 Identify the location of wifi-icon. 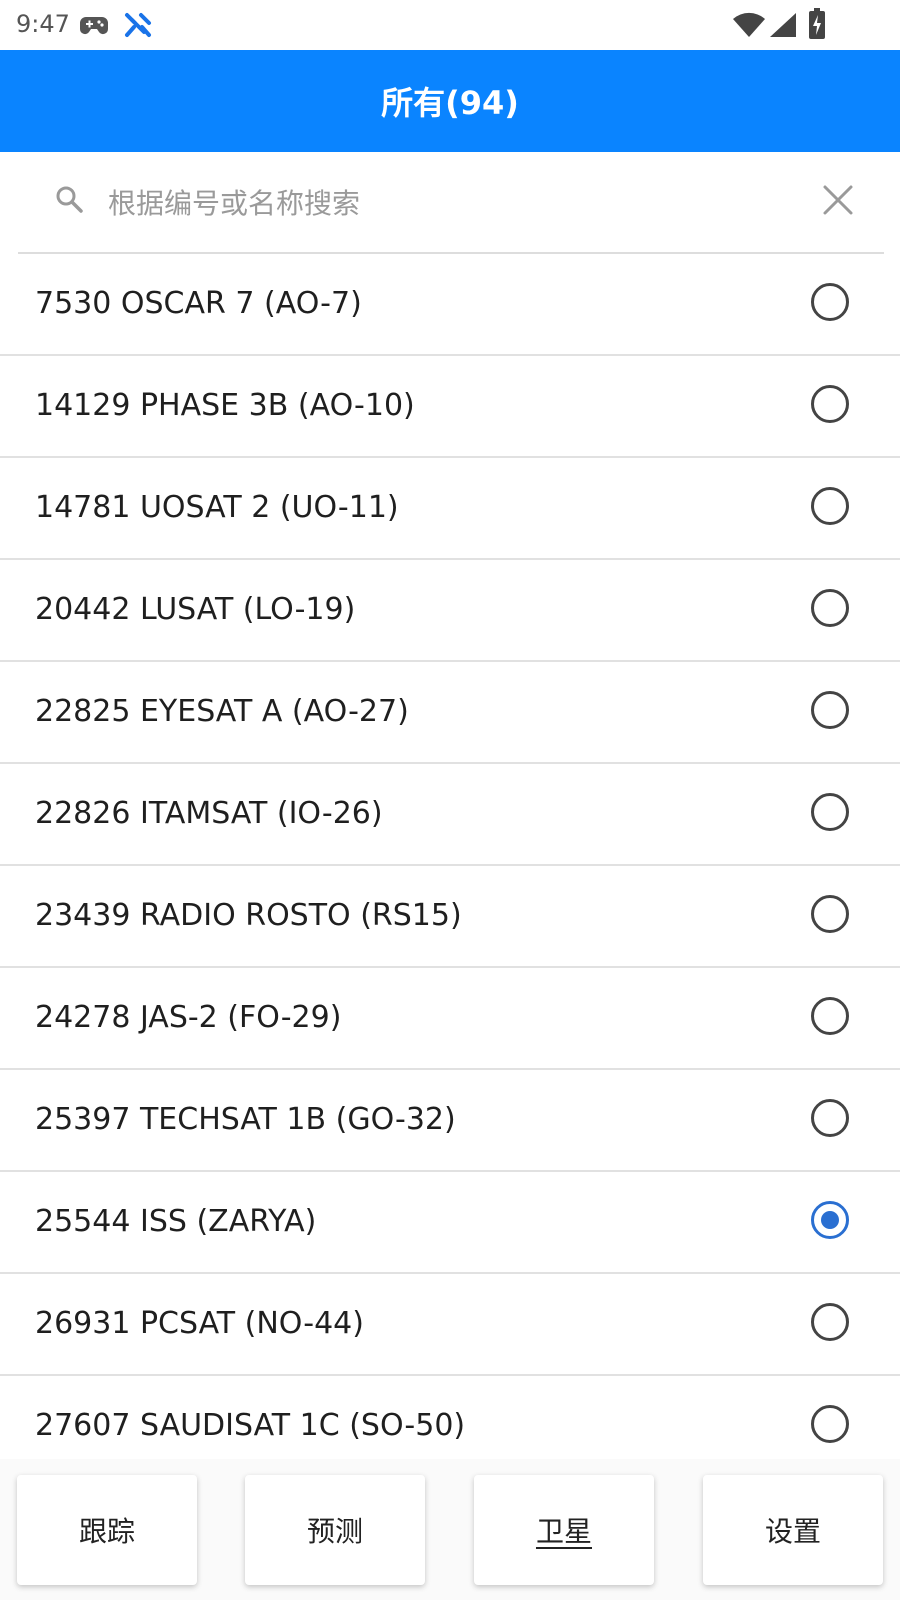
(749, 27).